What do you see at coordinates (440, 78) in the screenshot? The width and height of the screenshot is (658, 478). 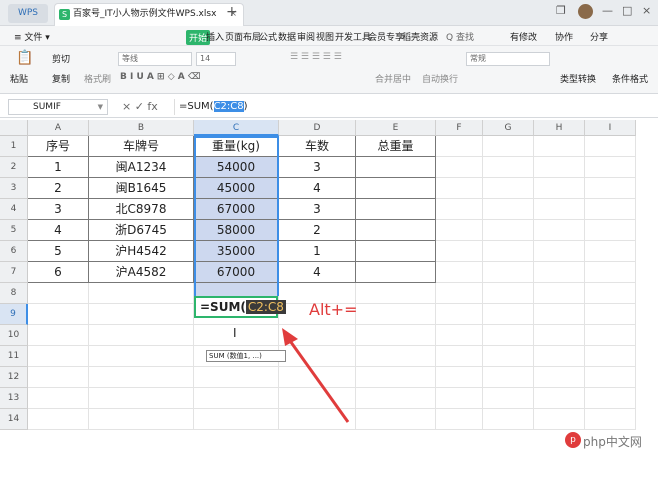 I see `wrap-text-button: 自动换行` at bounding box center [440, 78].